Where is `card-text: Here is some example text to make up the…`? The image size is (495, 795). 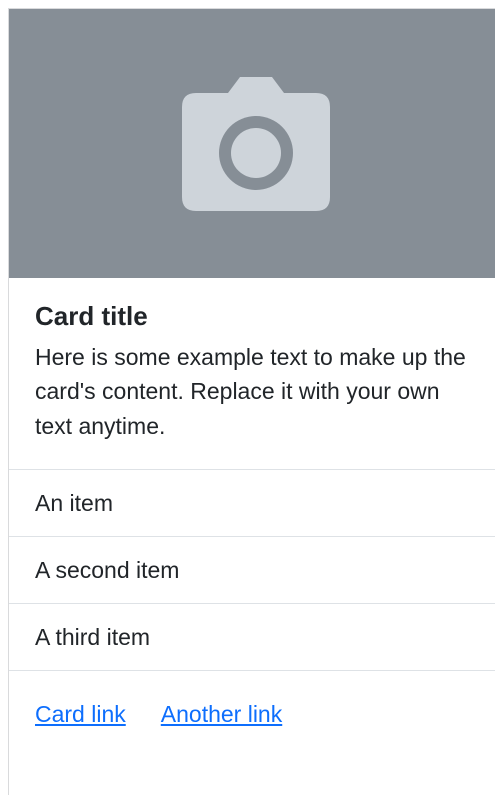
card-text: Here is some example text to make up the… is located at coordinates (250, 391).